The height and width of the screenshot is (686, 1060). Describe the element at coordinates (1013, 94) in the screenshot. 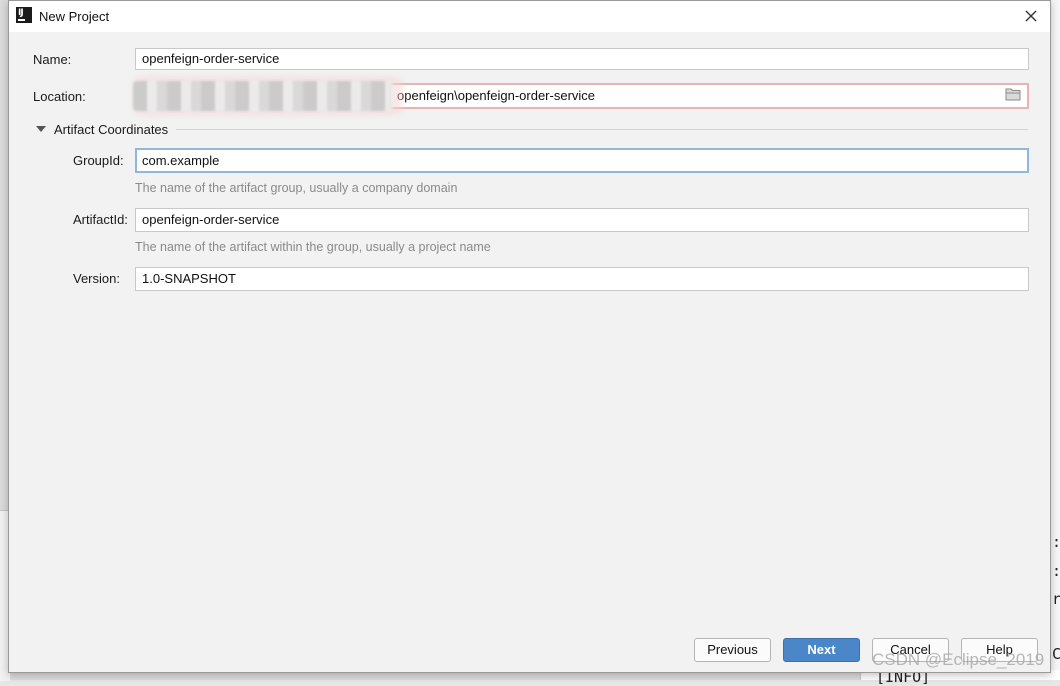

I see `folder-icon` at that location.